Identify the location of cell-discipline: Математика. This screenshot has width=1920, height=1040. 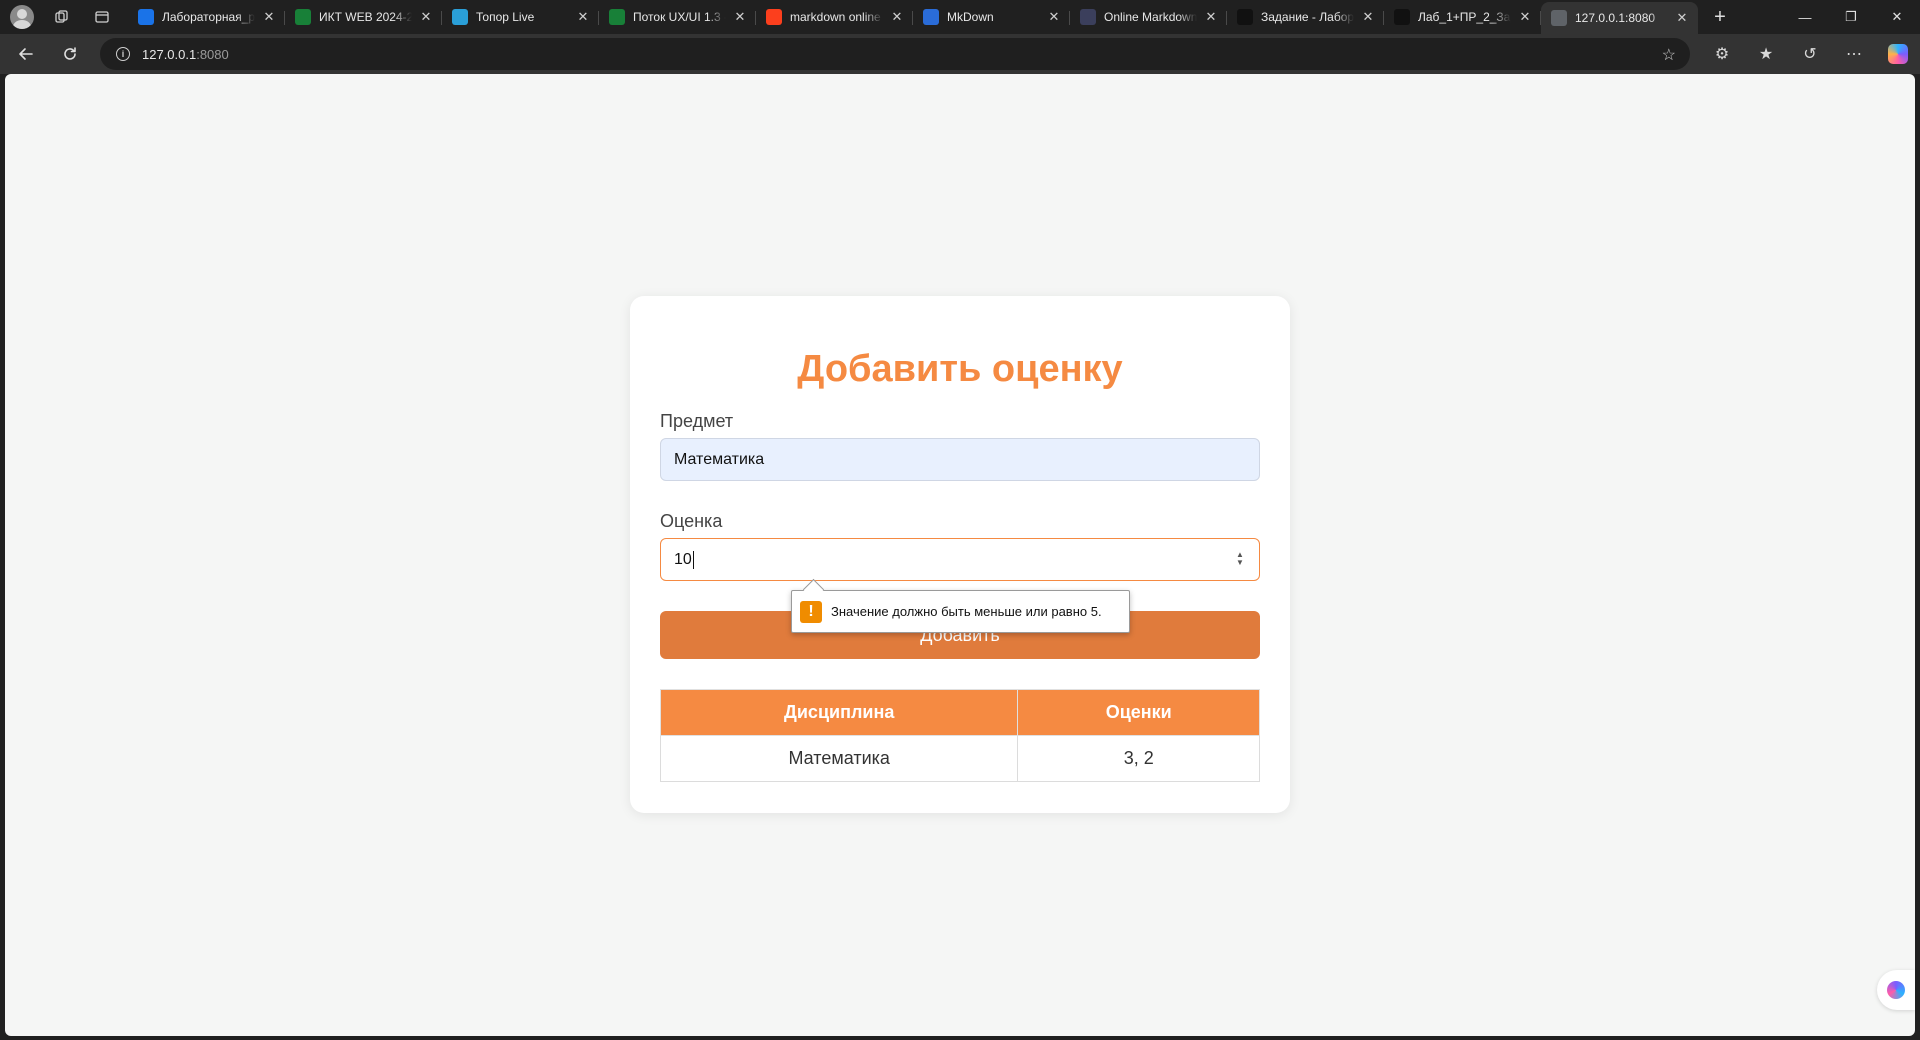
(839, 758).